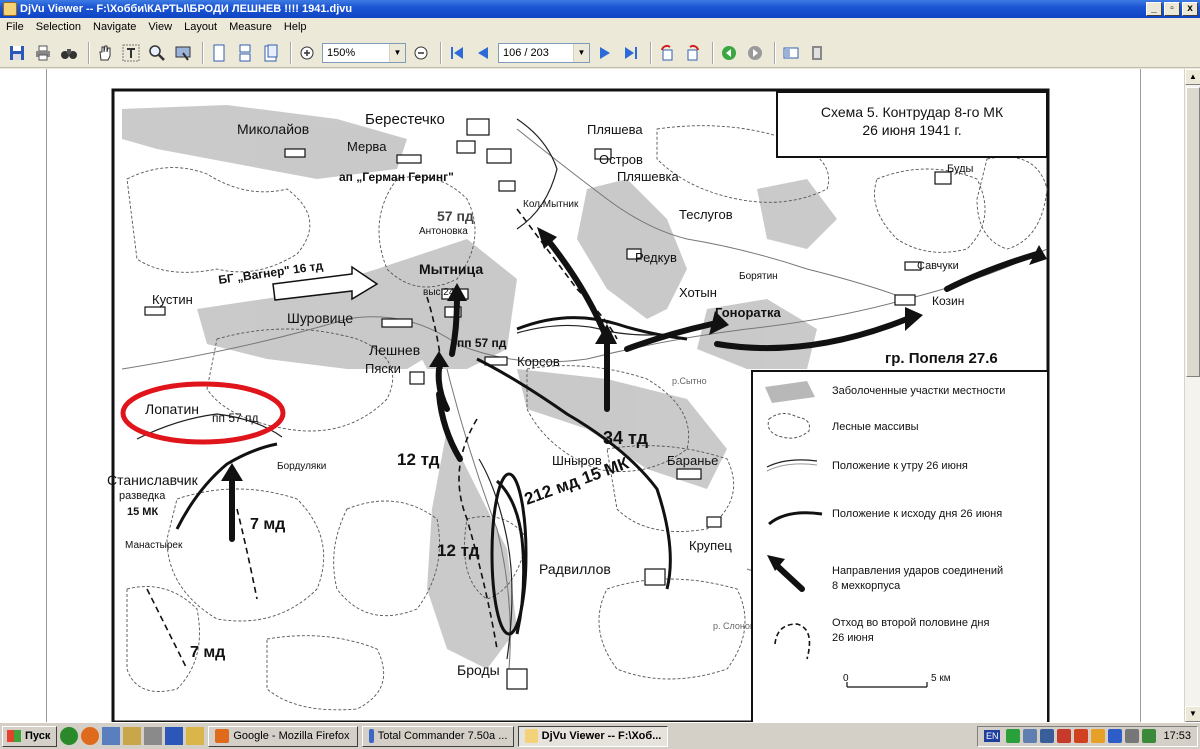 The height and width of the screenshot is (749, 1200). Describe the element at coordinates (200, 27) in the screenshot. I see `menu-layout: Layout` at that location.